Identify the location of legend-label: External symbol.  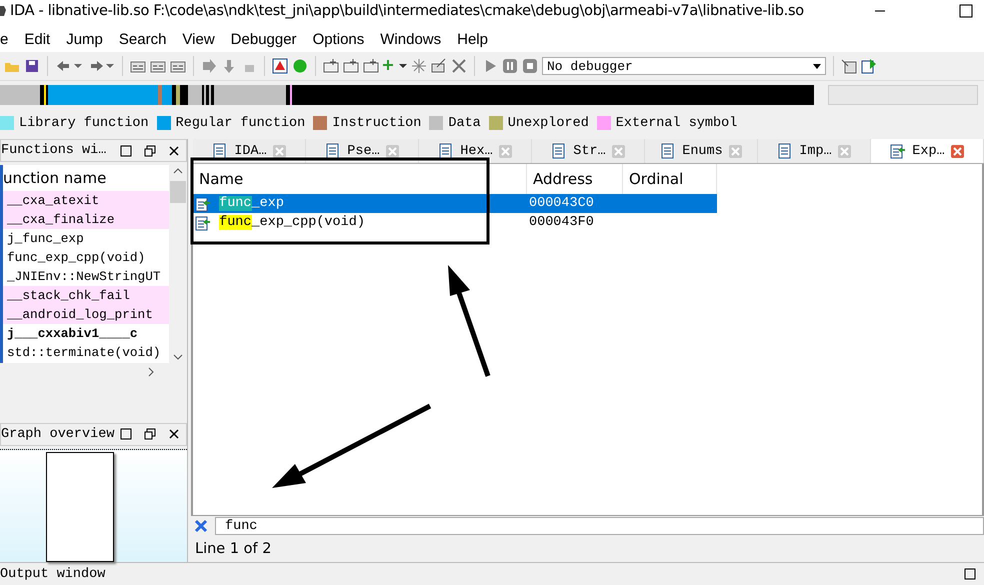
(677, 123).